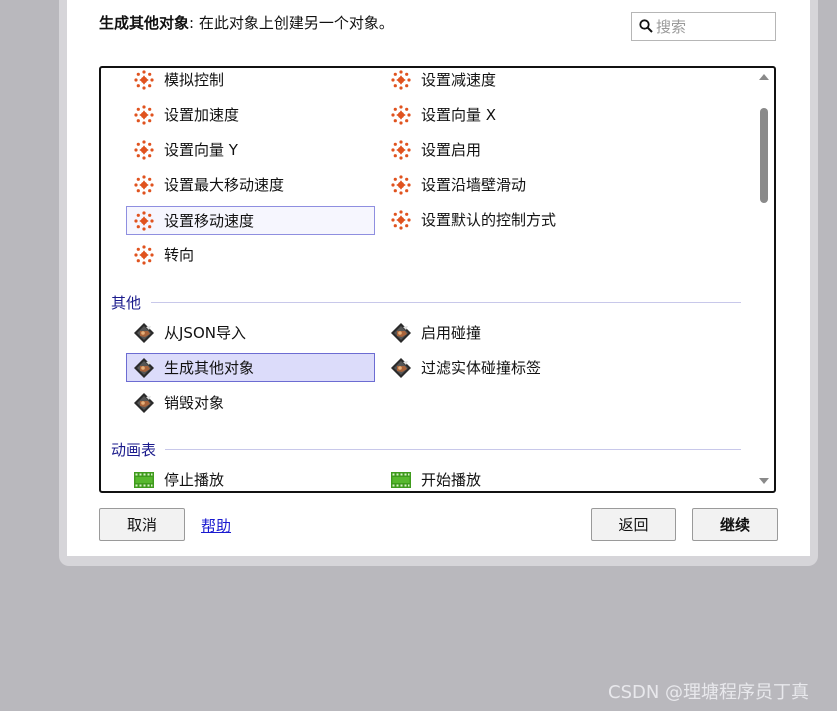  What do you see at coordinates (126, 303) in the screenshot?
I see `category-header-other: 其他` at bounding box center [126, 303].